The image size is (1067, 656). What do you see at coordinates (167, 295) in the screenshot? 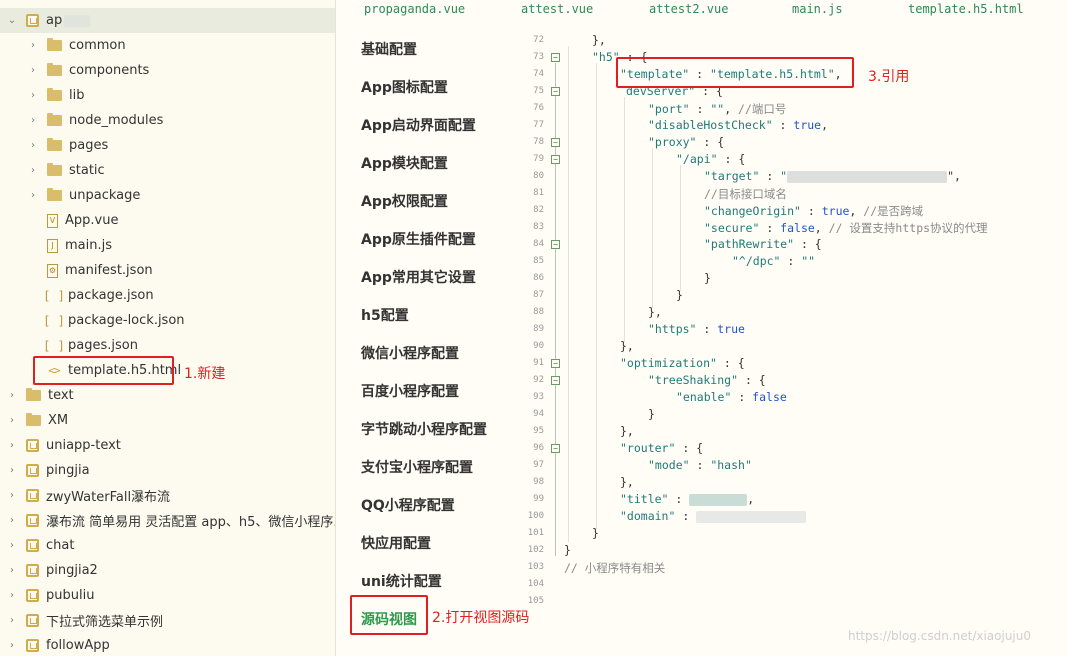
I see `tree-item: [ ] package.json` at bounding box center [167, 295].